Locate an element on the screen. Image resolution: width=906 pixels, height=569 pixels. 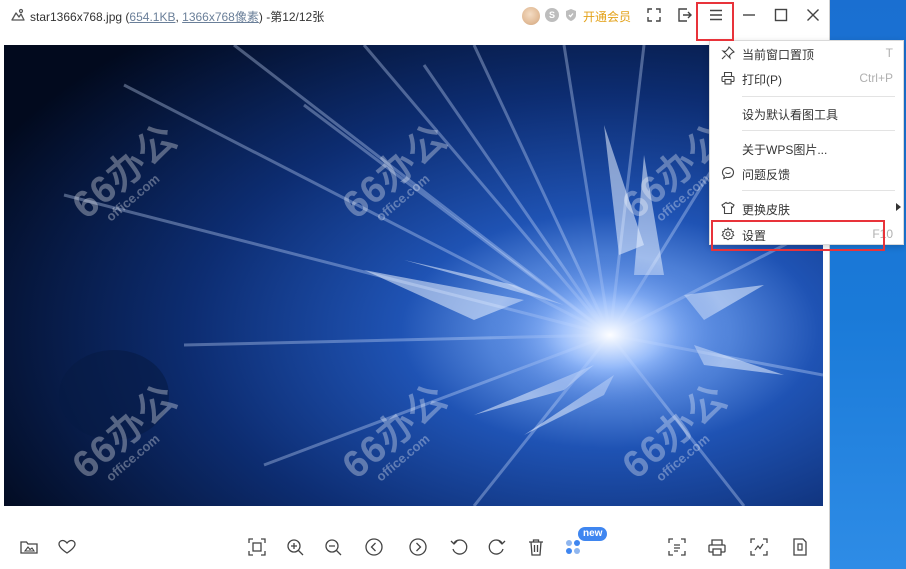
trash-icon is located at coordinates (536, 547).